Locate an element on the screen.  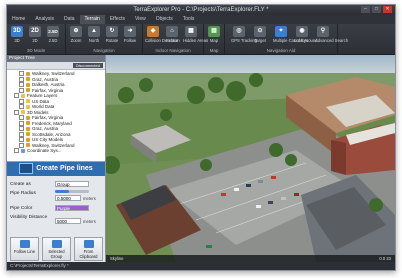
tree-item-label: World Data is located at coordinates (43, 107).